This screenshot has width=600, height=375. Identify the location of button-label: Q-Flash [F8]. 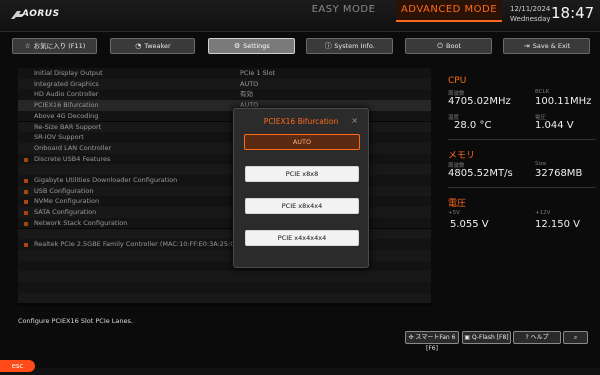
(490, 337).